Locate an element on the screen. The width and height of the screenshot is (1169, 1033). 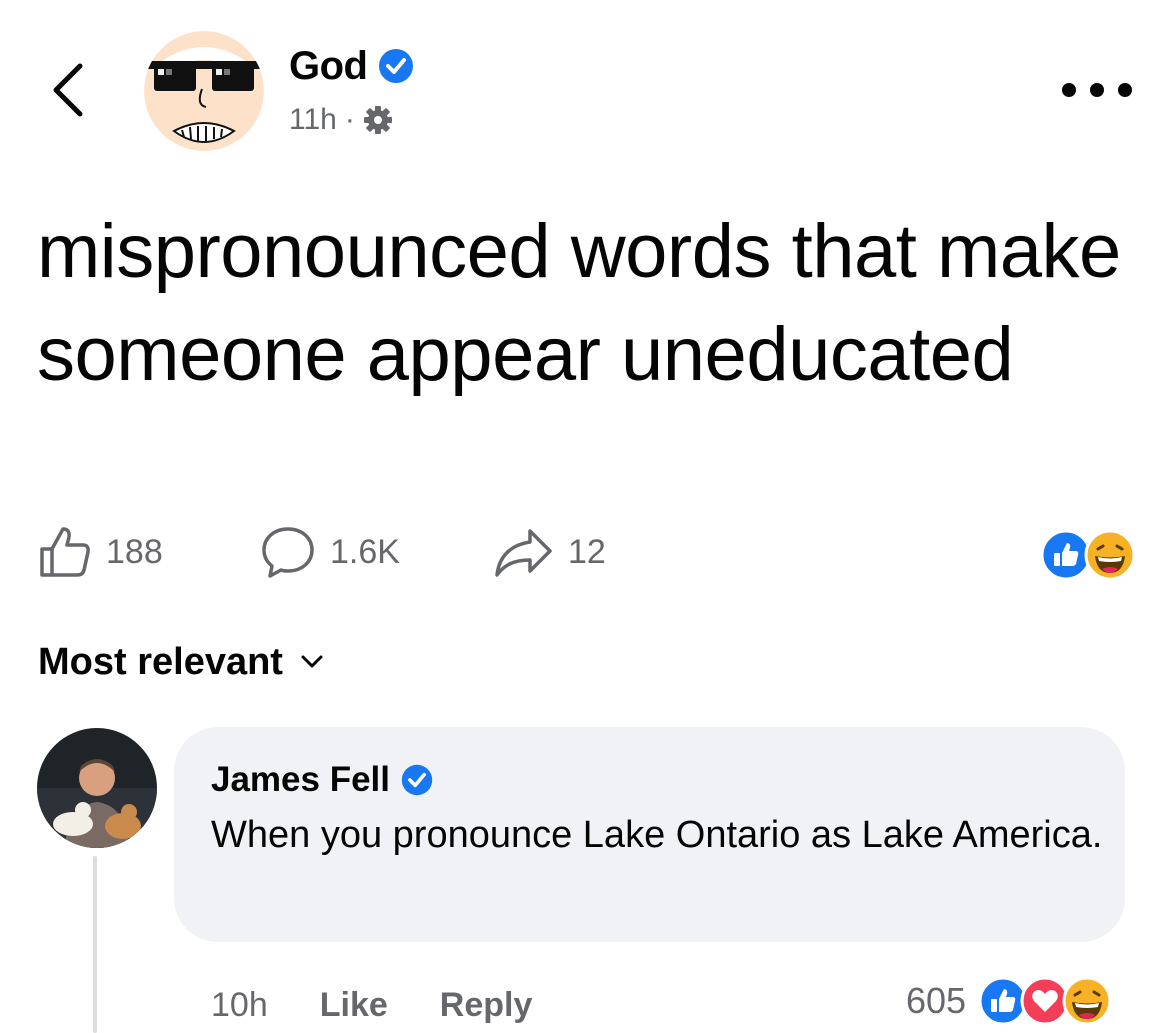
sort-label: Most relevant is located at coordinates (160, 661).